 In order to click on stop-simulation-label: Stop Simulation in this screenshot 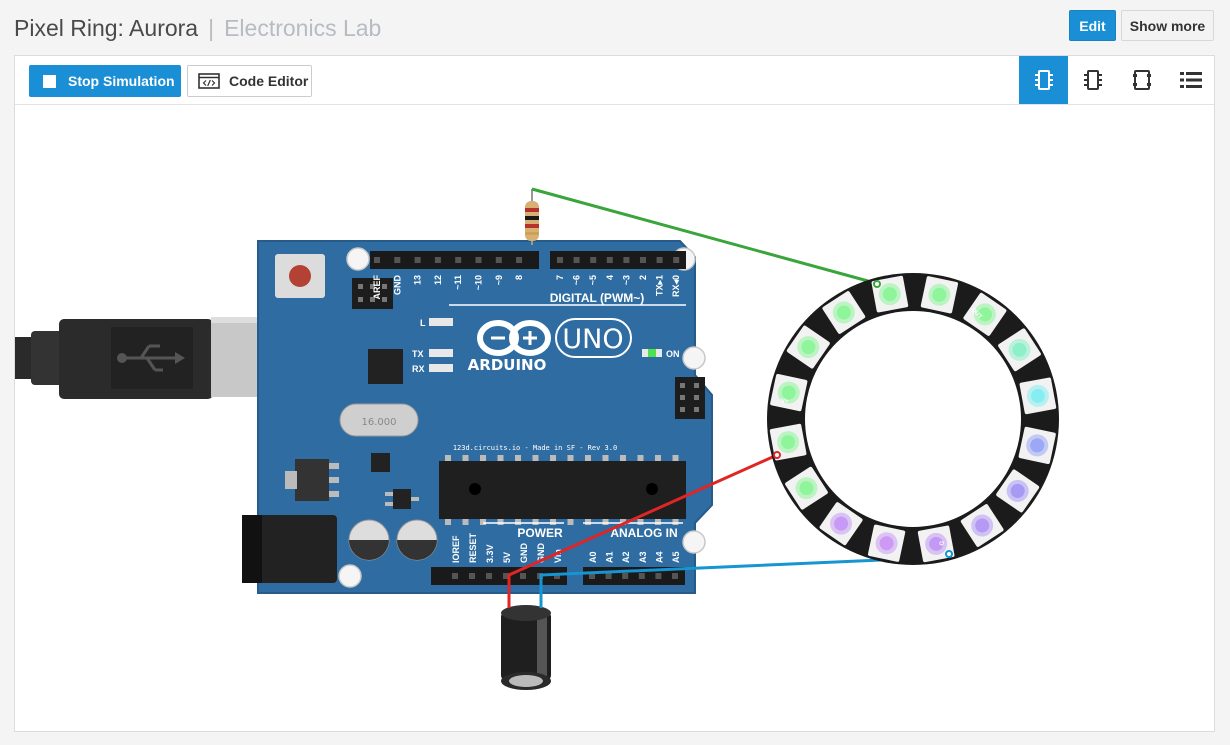, I will do `click(121, 81)`.